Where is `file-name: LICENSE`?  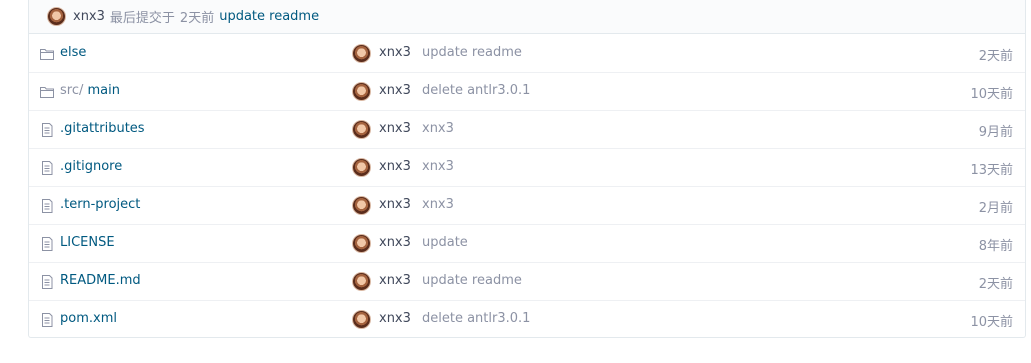
file-name: LICENSE is located at coordinates (87, 242).